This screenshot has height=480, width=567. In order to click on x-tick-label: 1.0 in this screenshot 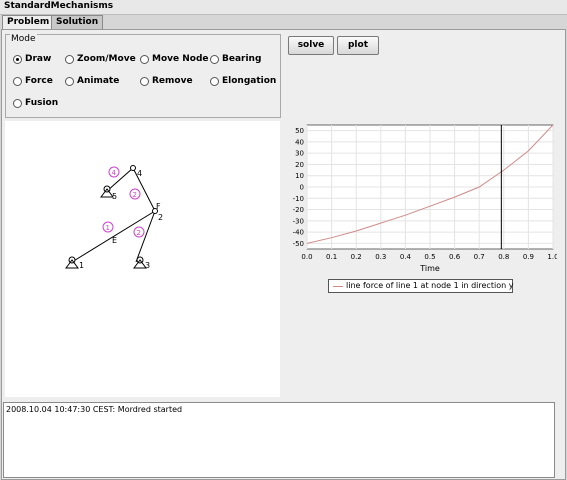, I will do `click(552, 257)`.